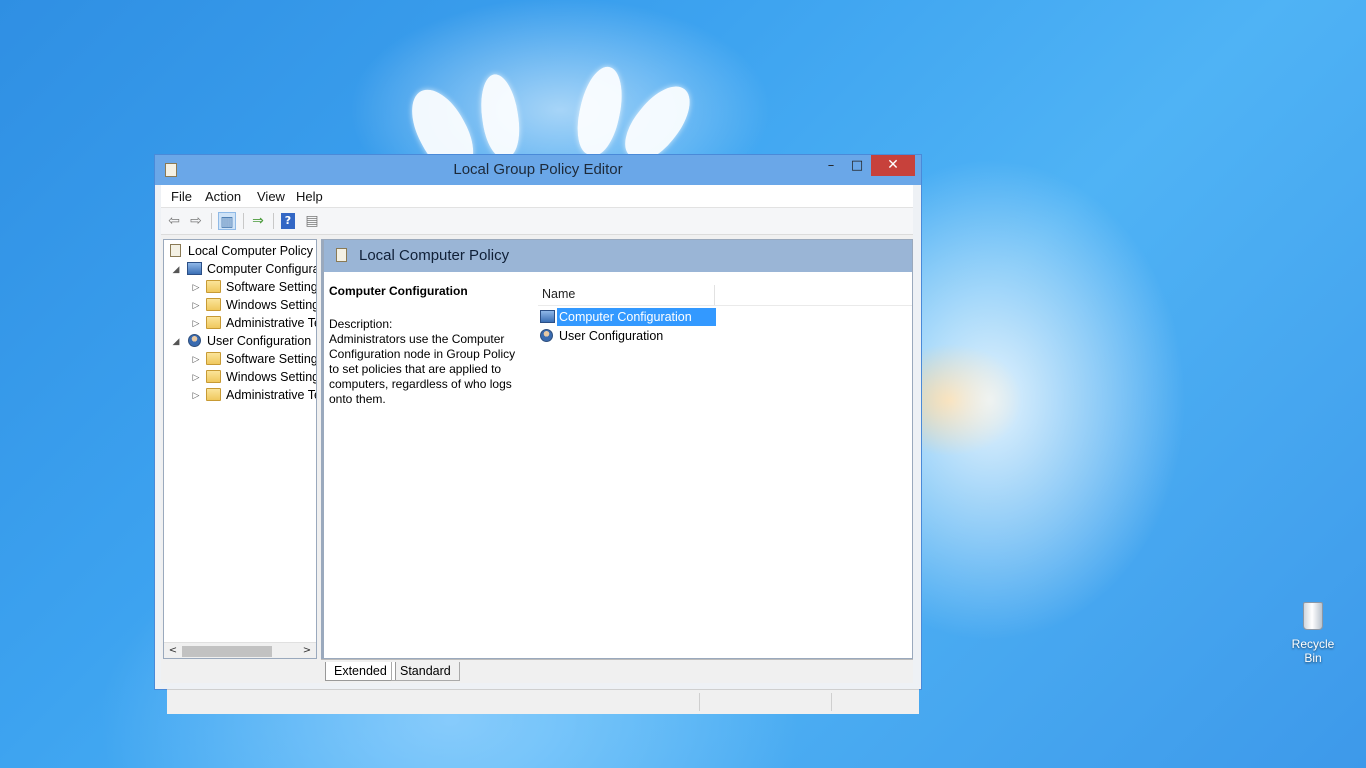 This screenshot has width=1366, height=768. I want to click on column-header-label: Name, so click(559, 294).